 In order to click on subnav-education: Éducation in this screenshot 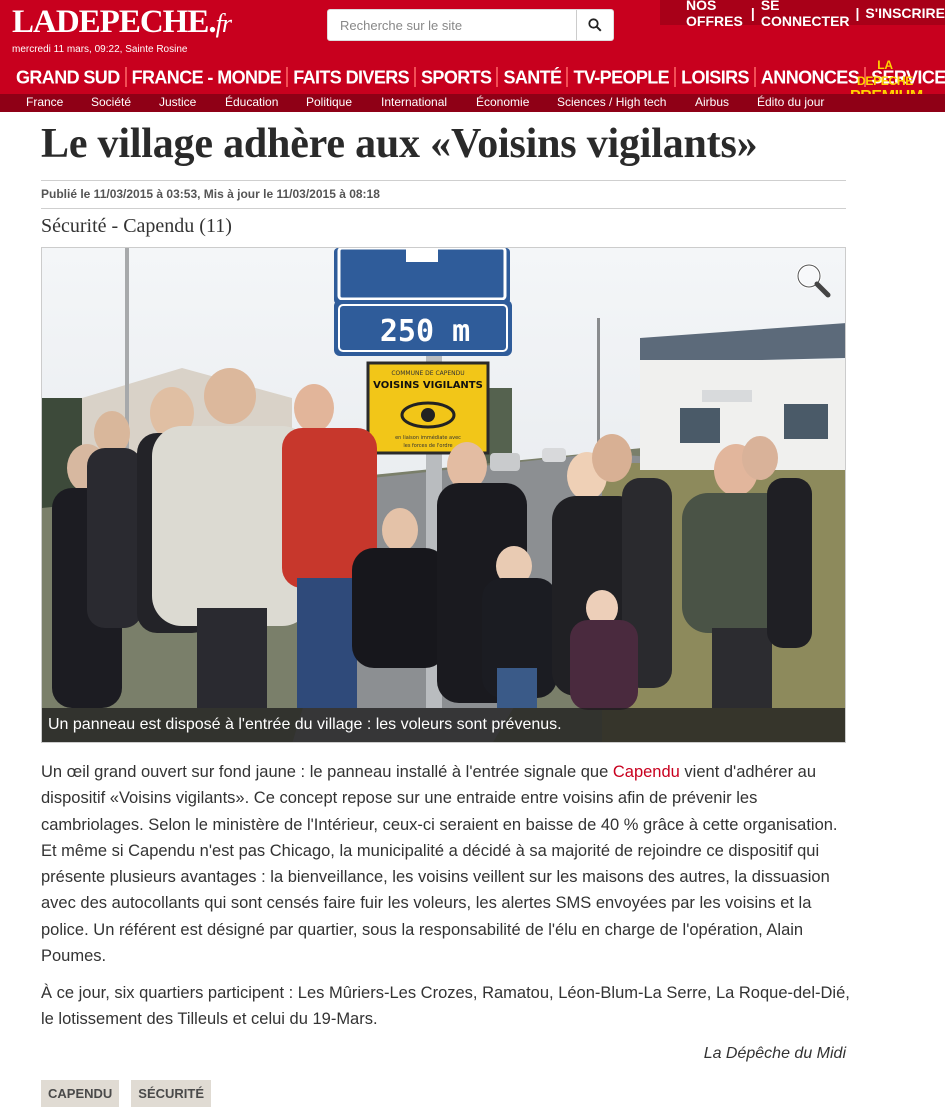, I will do `click(251, 102)`.